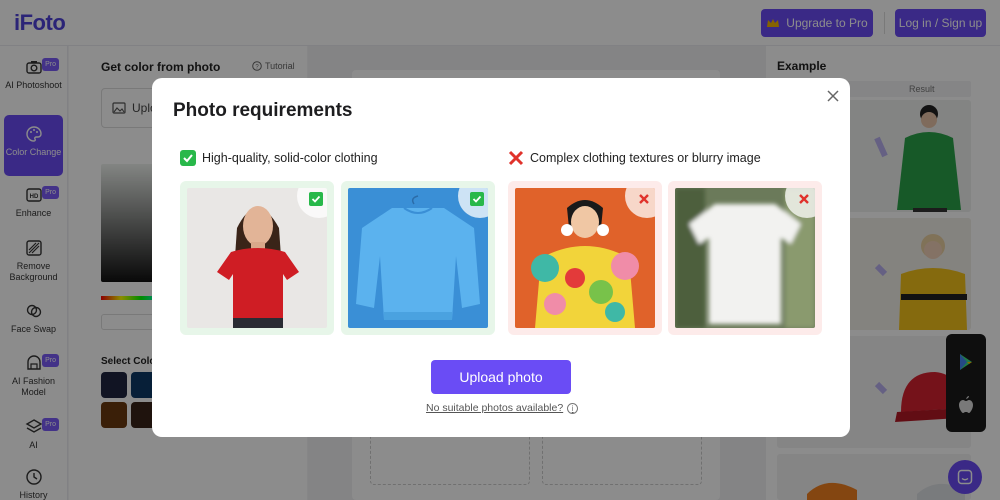 The height and width of the screenshot is (500, 1000). What do you see at coordinates (833, 96) in the screenshot?
I see `close-icon` at bounding box center [833, 96].